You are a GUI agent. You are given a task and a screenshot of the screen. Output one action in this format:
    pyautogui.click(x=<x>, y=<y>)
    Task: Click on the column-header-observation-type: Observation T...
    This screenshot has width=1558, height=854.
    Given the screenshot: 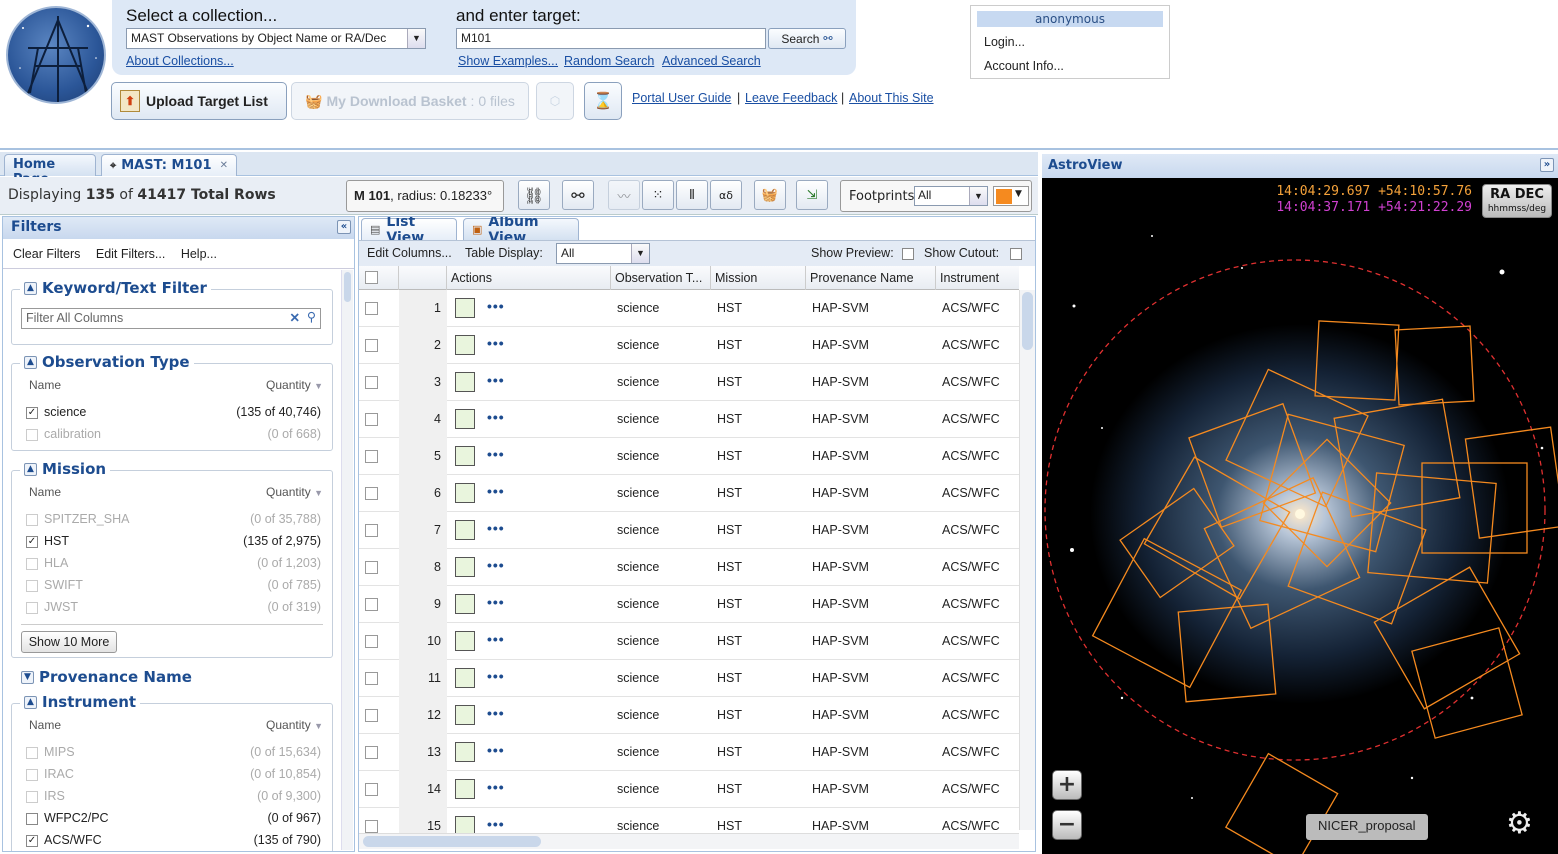 What is the action you would take?
    pyautogui.click(x=661, y=278)
    